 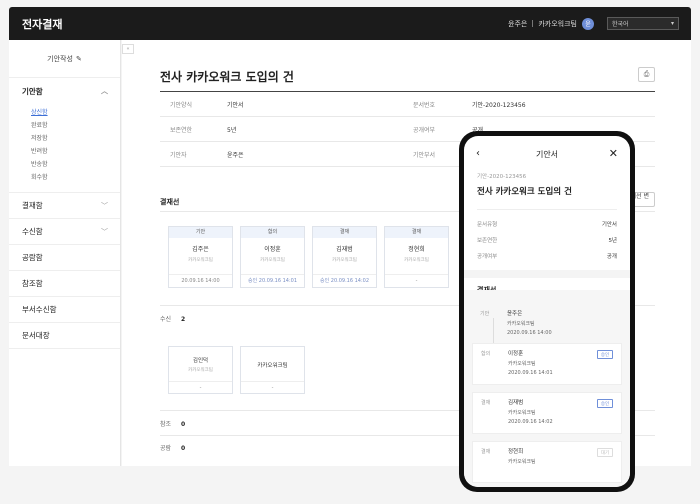 I want to click on sidebar-item-label: 부서수신함, so click(x=39, y=309).